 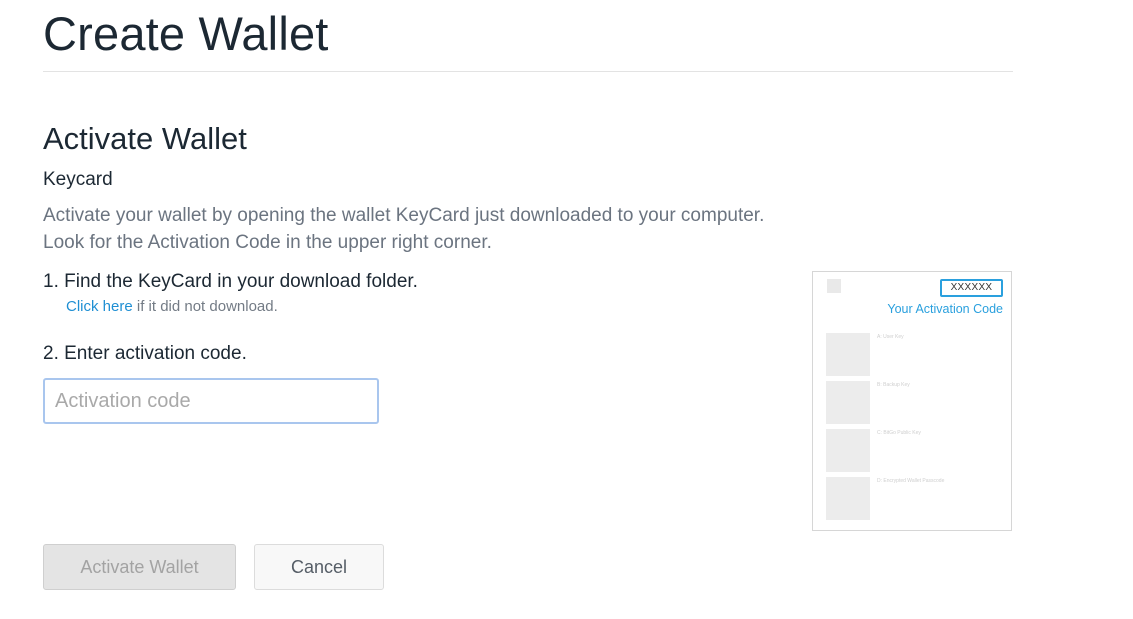 I want to click on step-2-text: 2. Enter activation code., so click(x=145, y=353).